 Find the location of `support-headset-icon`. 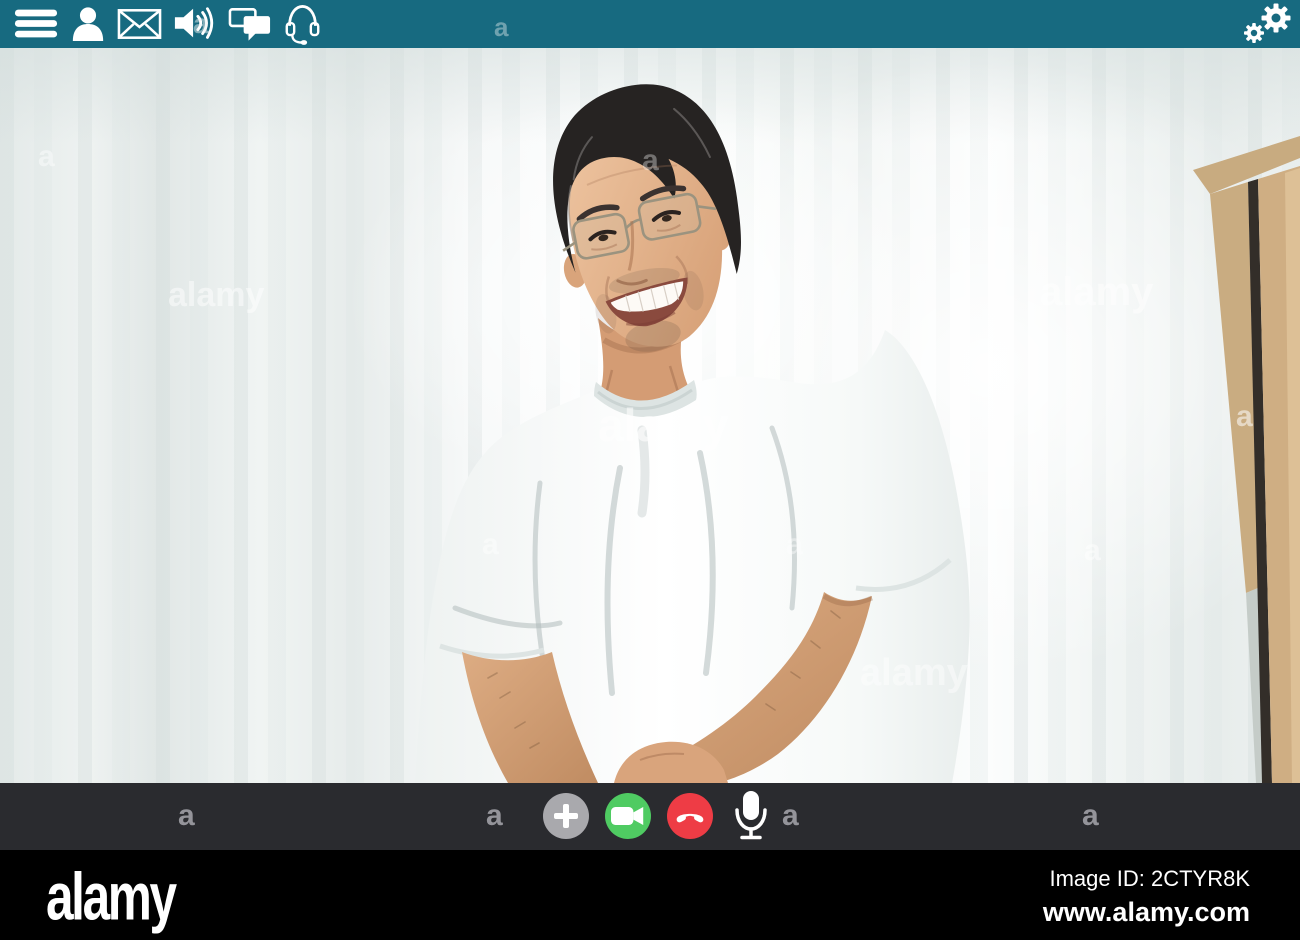

support-headset-icon is located at coordinates (302, 24).